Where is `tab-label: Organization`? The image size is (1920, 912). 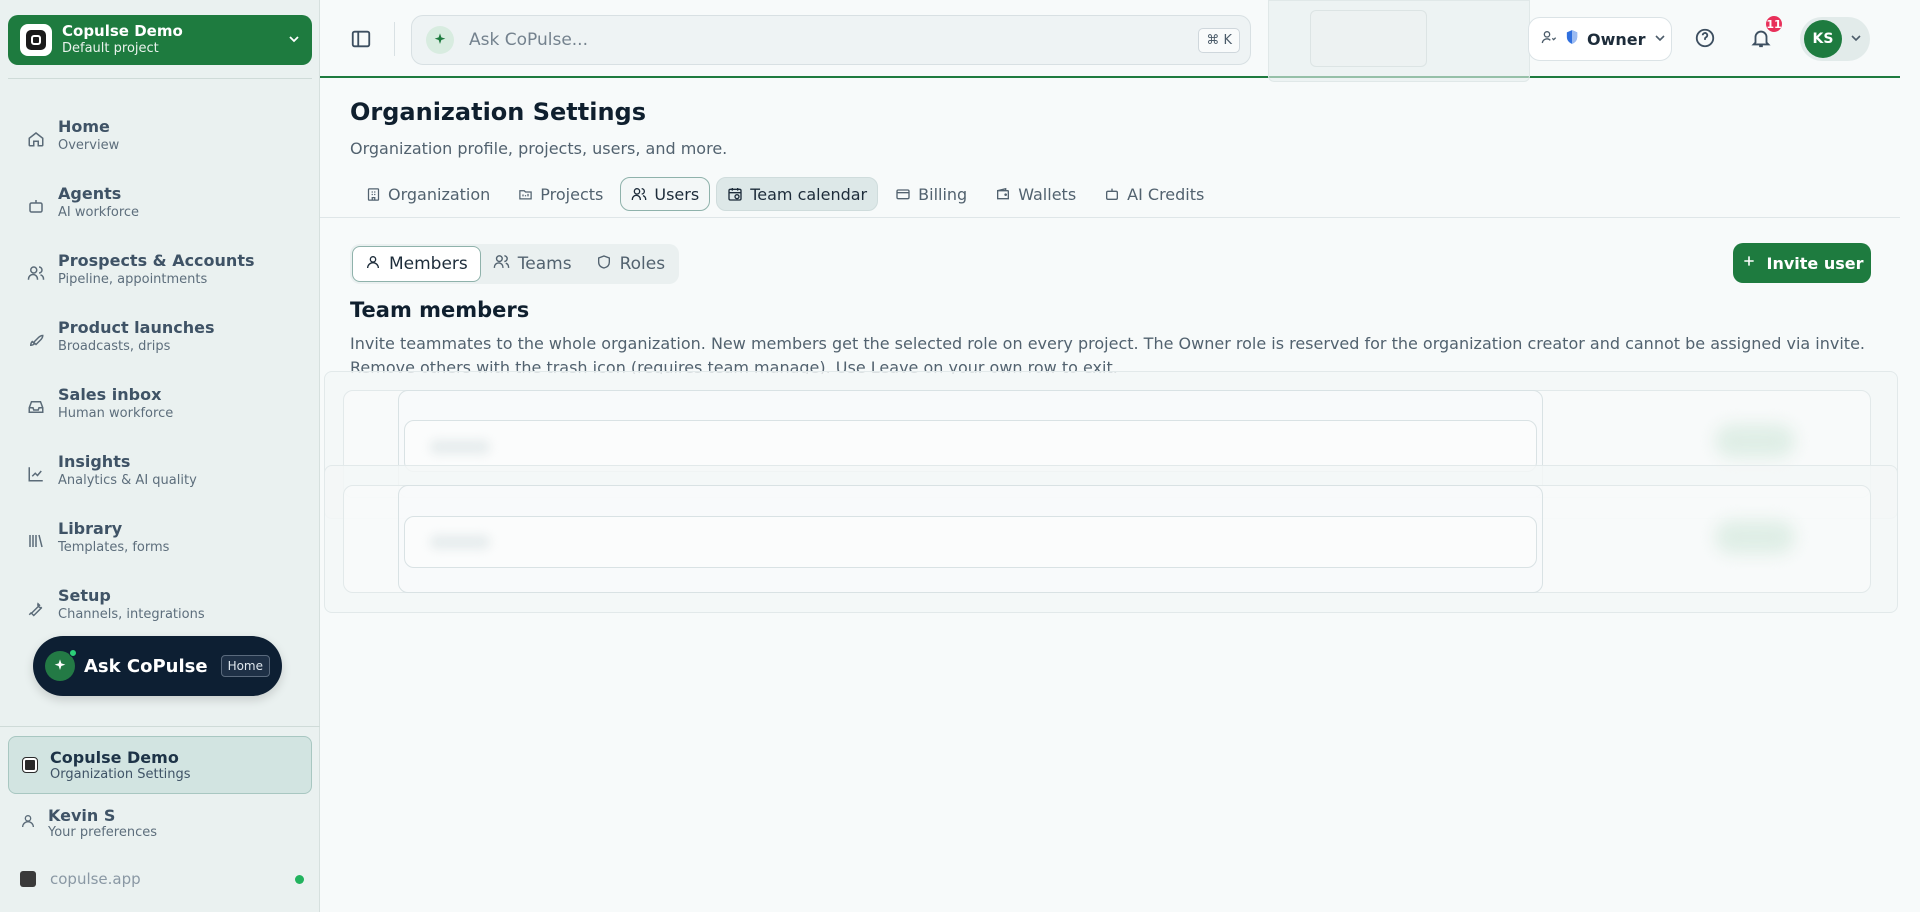
tab-label: Organization is located at coordinates (439, 194).